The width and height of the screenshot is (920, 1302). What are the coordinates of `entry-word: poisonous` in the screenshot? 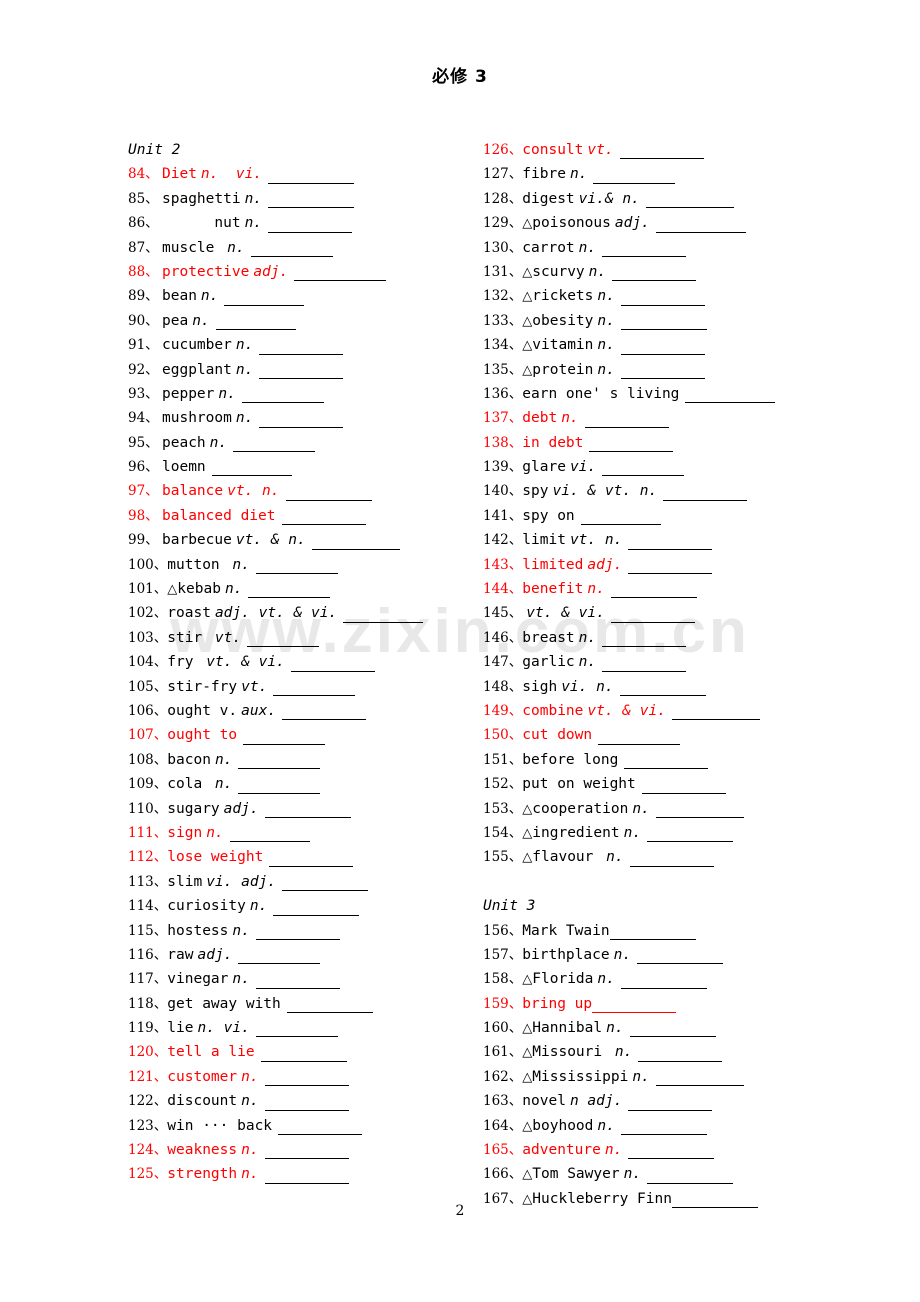 It's located at (571, 223).